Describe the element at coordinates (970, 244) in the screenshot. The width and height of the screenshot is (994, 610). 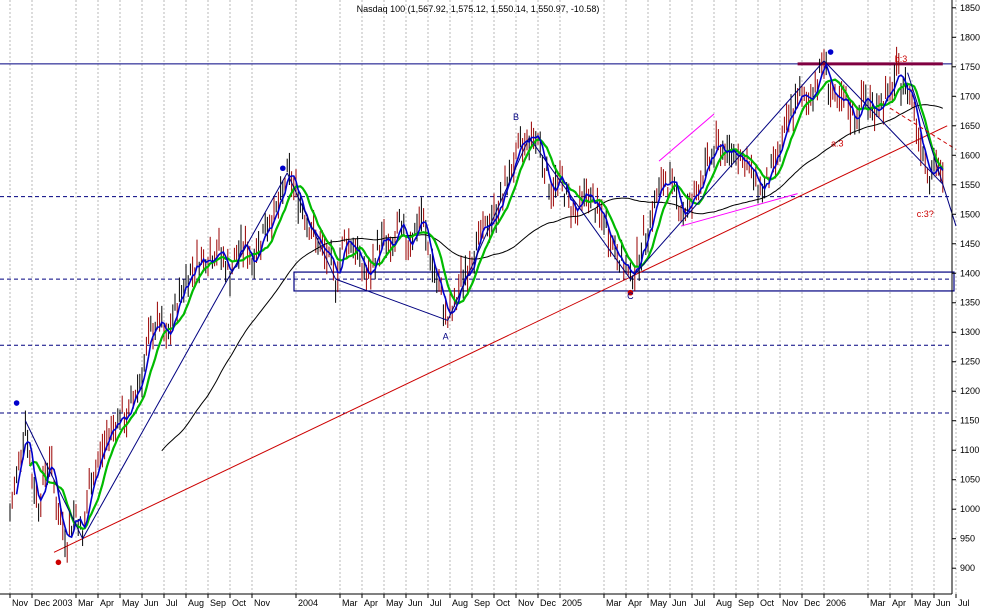
I see `y-tick-label: 1450` at that location.